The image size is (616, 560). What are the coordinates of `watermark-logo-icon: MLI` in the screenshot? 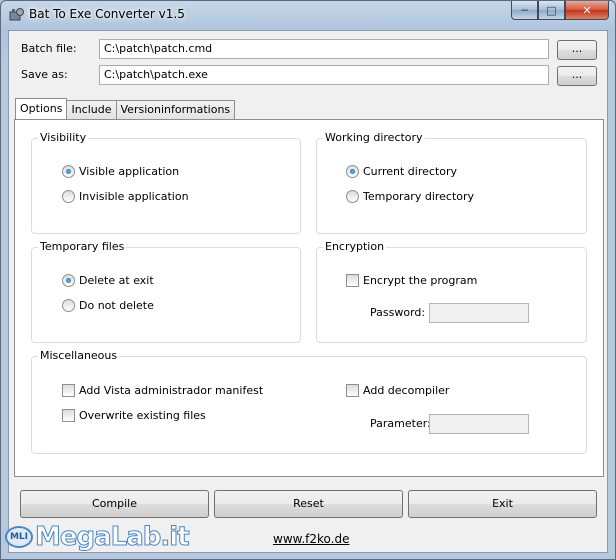 It's located at (19, 537).